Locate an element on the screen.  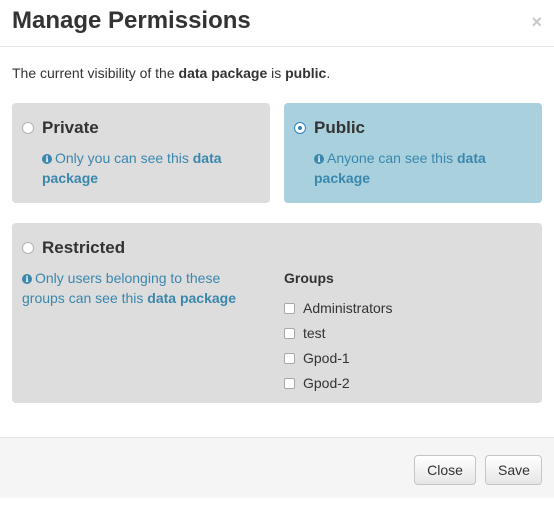
groups-title: Groups is located at coordinates (309, 278).